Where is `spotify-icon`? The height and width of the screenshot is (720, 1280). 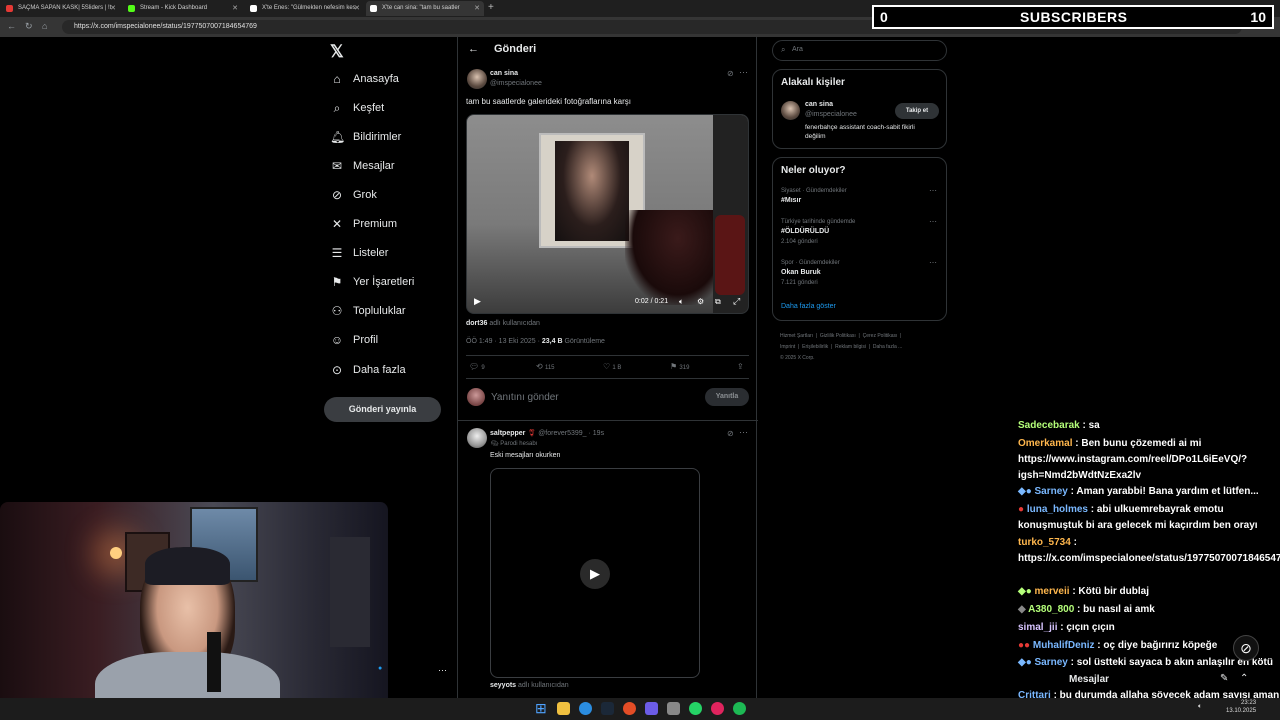
spotify-icon is located at coordinates (739, 708).